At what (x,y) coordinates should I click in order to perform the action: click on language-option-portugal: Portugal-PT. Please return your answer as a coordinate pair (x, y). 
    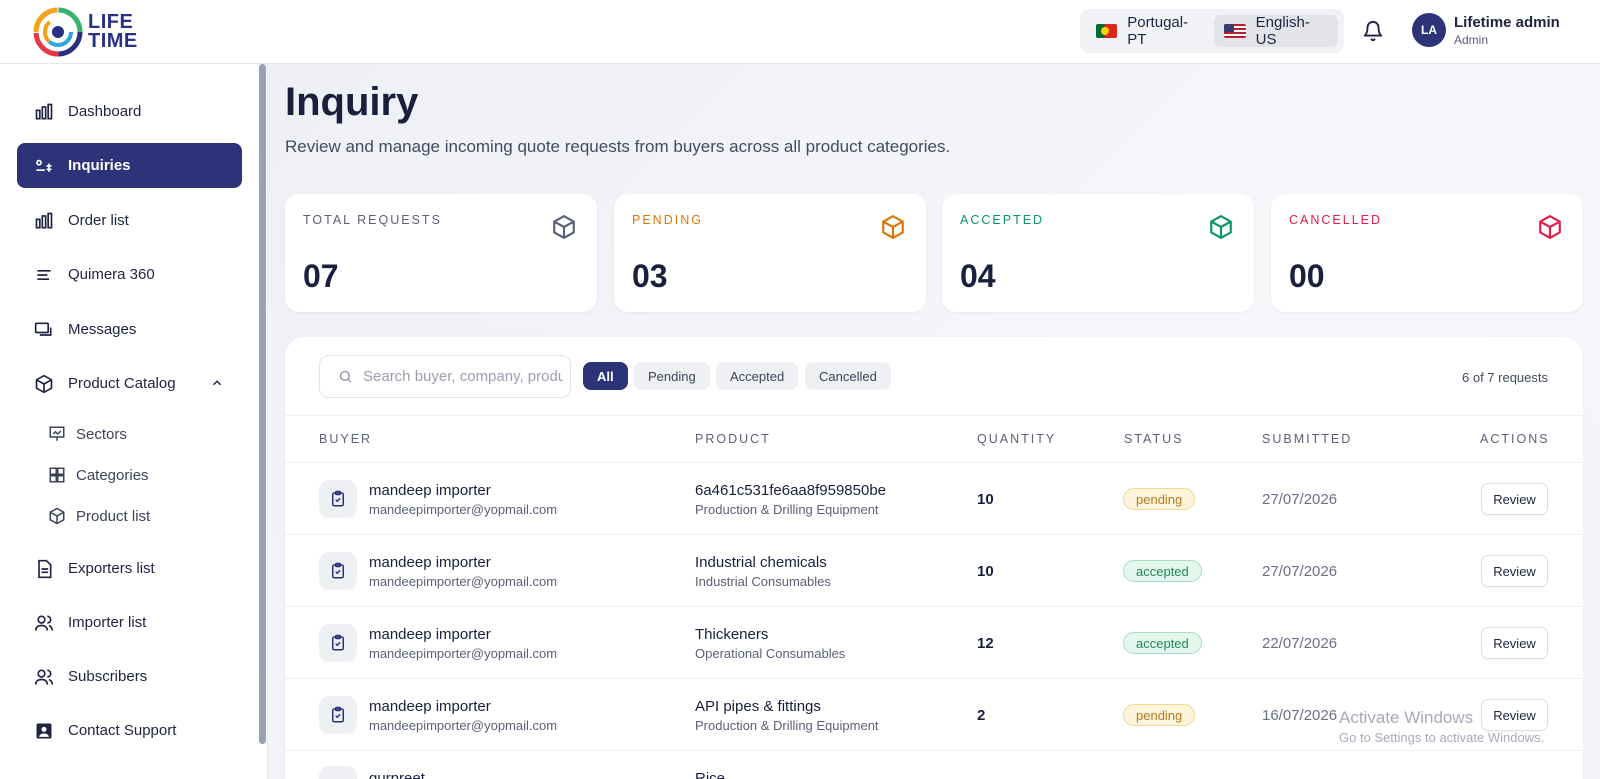
    Looking at the image, I should click on (1150, 31).